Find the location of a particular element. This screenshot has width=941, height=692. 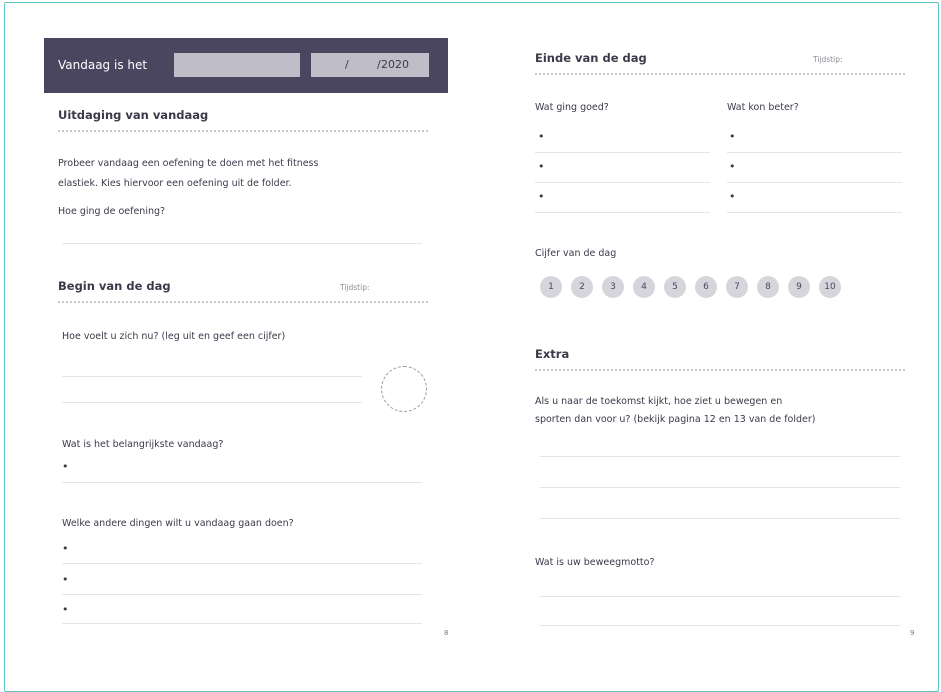

date-bar: Vandaag is het / / 2020 is located at coordinates (246, 65).